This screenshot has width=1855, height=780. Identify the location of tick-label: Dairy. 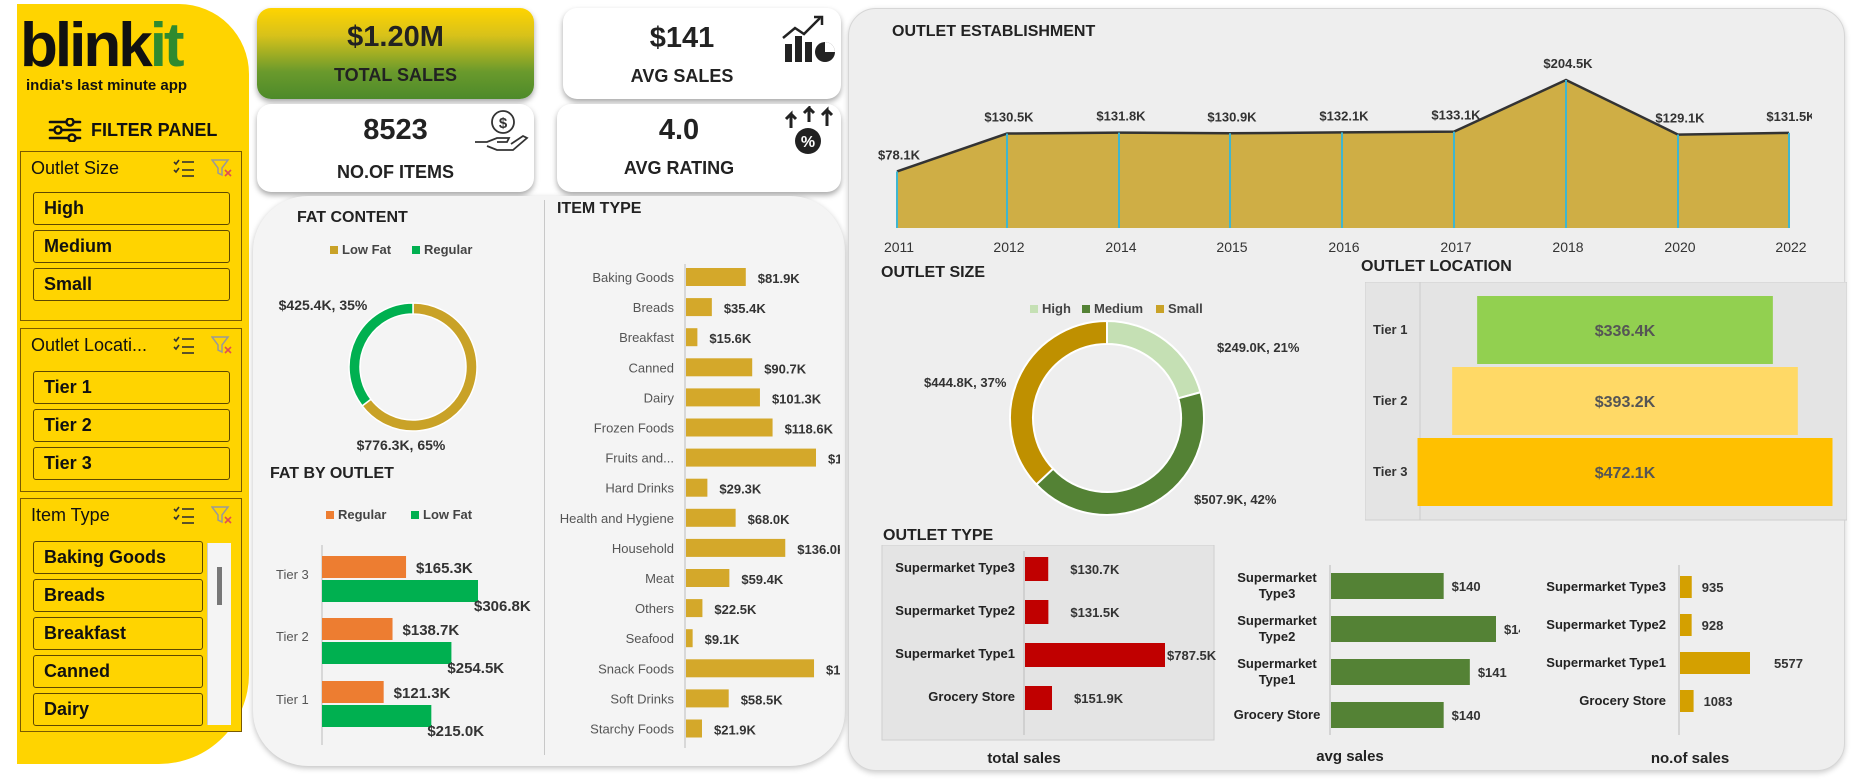
(659, 397).